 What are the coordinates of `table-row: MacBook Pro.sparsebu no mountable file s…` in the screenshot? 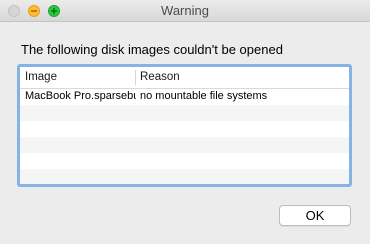 It's located at (184, 97).